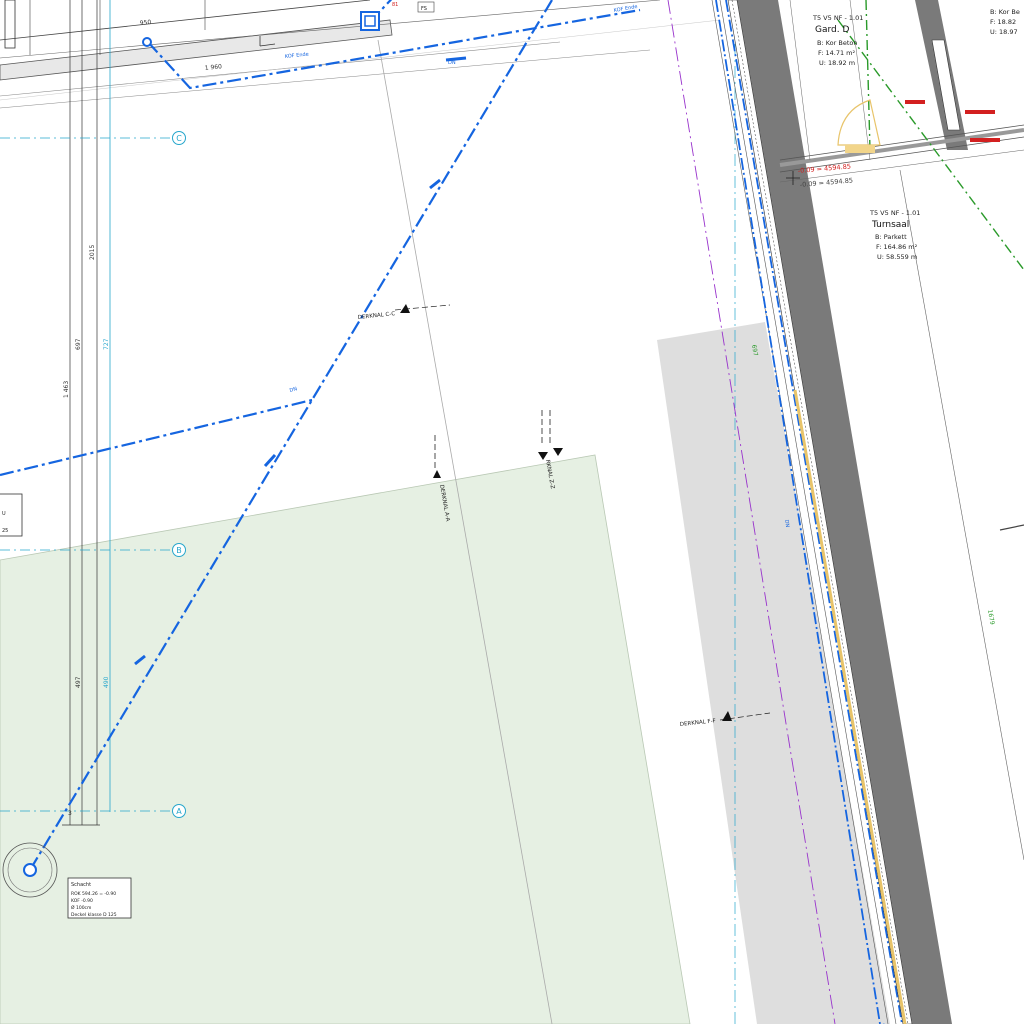 This screenshot has height=1024, width=1024. Describe the element at coordinates (894, 213) in the screenshot. I see `room2-code: T5 V5 NF - 1.01` at that location.